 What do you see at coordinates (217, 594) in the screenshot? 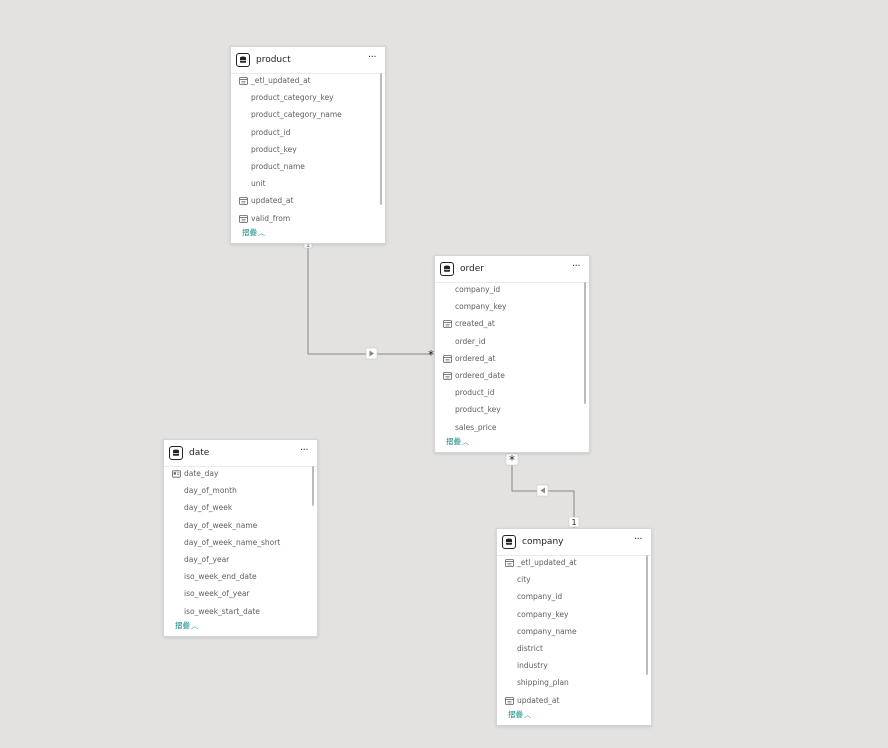
I see `field-label: iso_week_of_year` at bounding box center [217, 594].